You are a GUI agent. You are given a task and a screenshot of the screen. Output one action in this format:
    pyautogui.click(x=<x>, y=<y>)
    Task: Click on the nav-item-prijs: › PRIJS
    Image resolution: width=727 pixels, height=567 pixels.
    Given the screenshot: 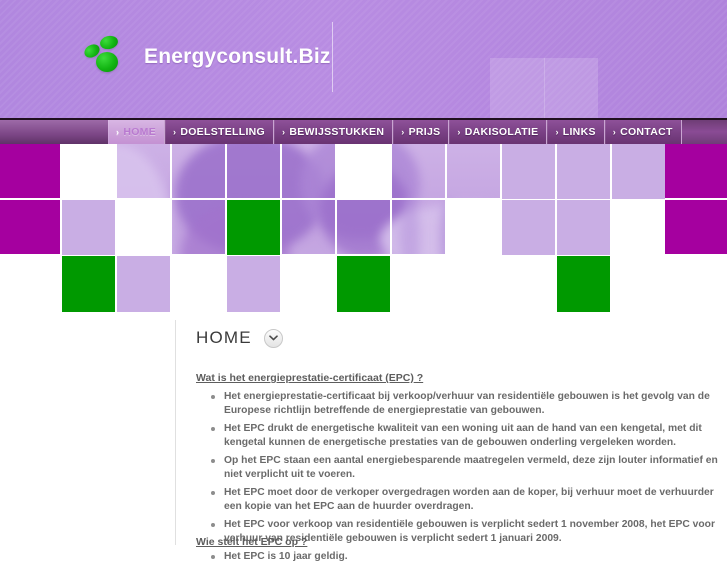 What is the action you would take?
    pyautogui.click(x=421, y=132)
    